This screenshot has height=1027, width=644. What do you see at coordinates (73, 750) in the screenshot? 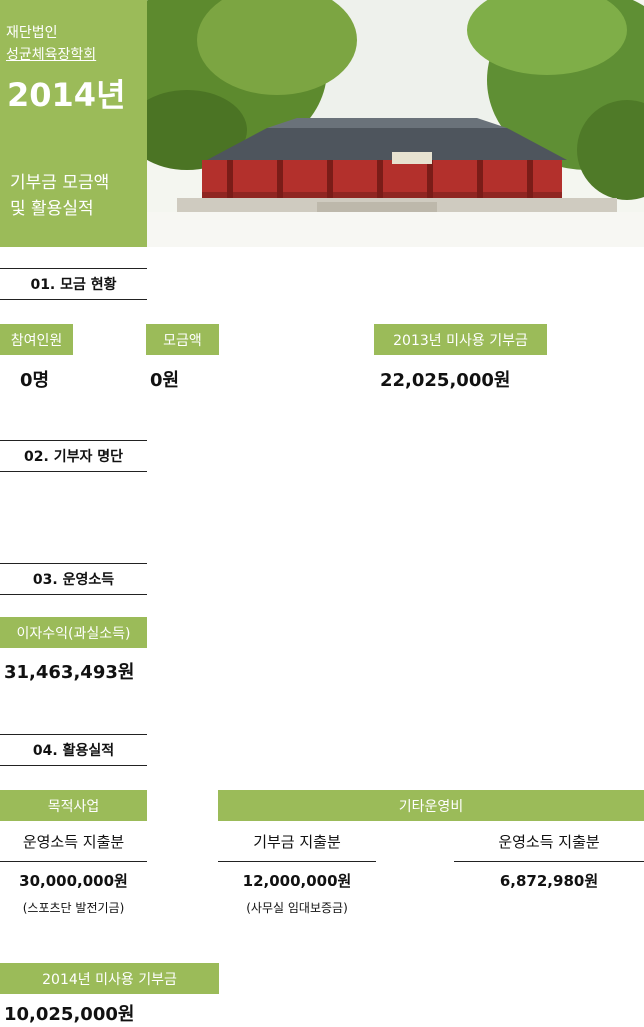
I see `section-title-usage: 04. 활용실적` at bounding box center [73, 750].